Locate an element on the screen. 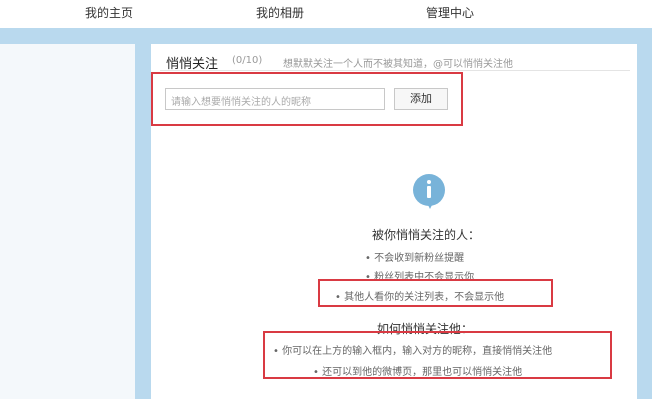 The image size is (652, 399). left-border-stripe is located at coordinates (143, 221).